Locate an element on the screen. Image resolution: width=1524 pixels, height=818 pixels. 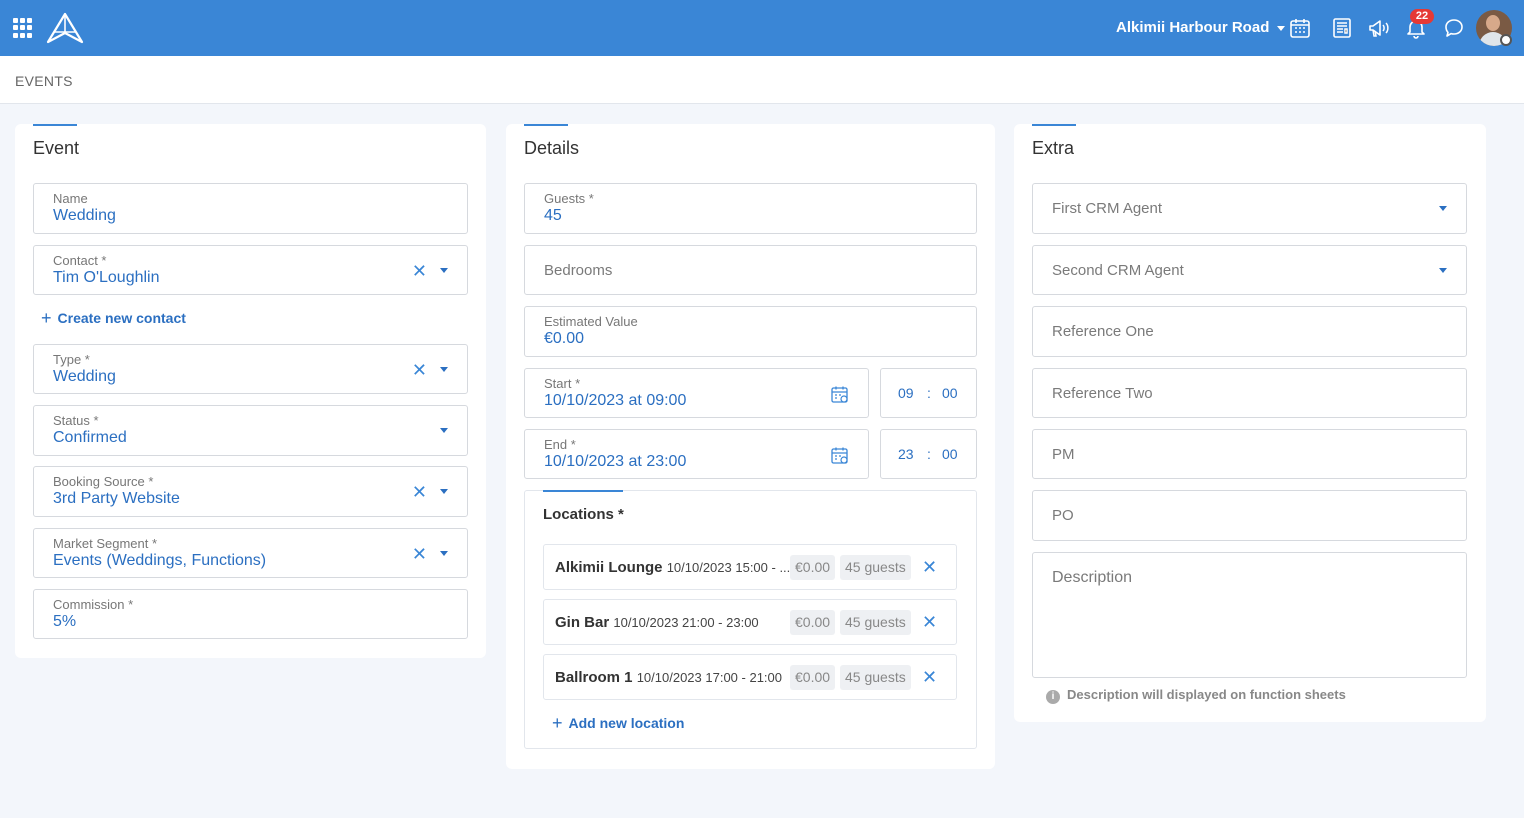
contact-value: Tim O'Loughlin is located at coordinates (106, 277).